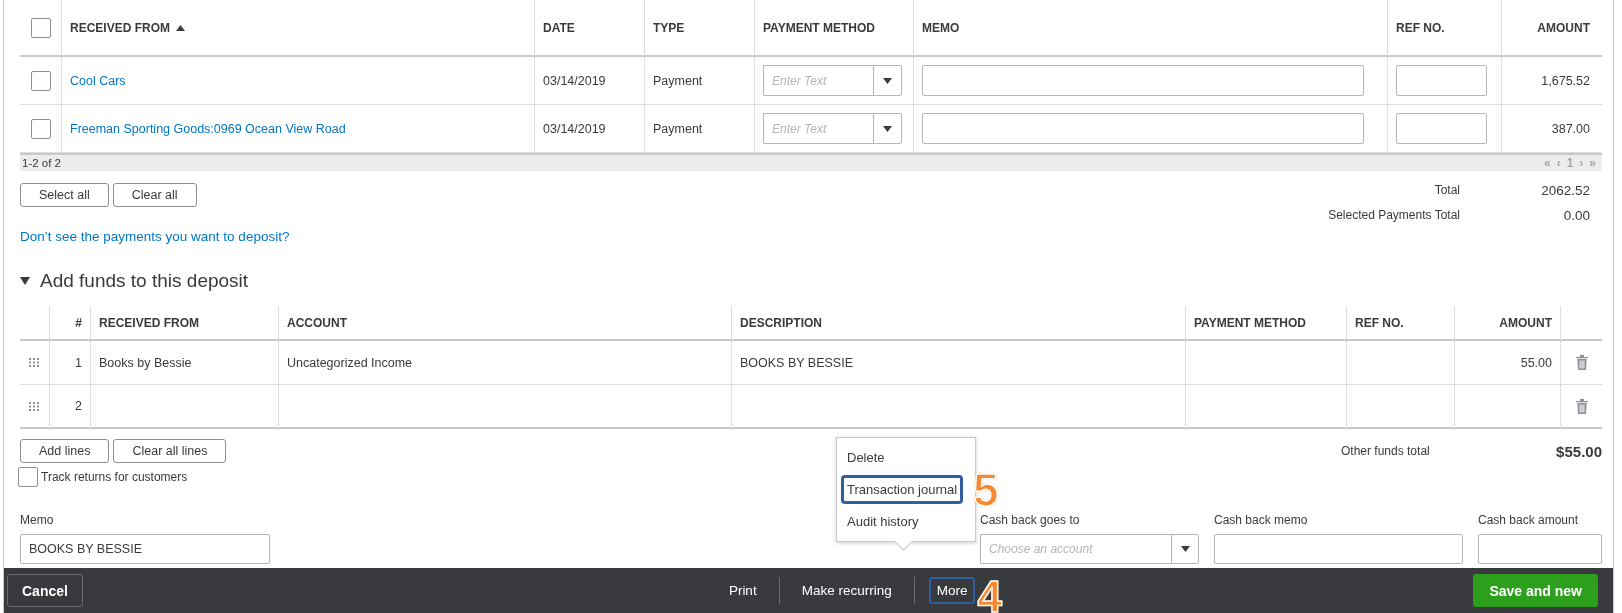  I want to click on other-funds-label: Other funds total, so click(1386, 451).